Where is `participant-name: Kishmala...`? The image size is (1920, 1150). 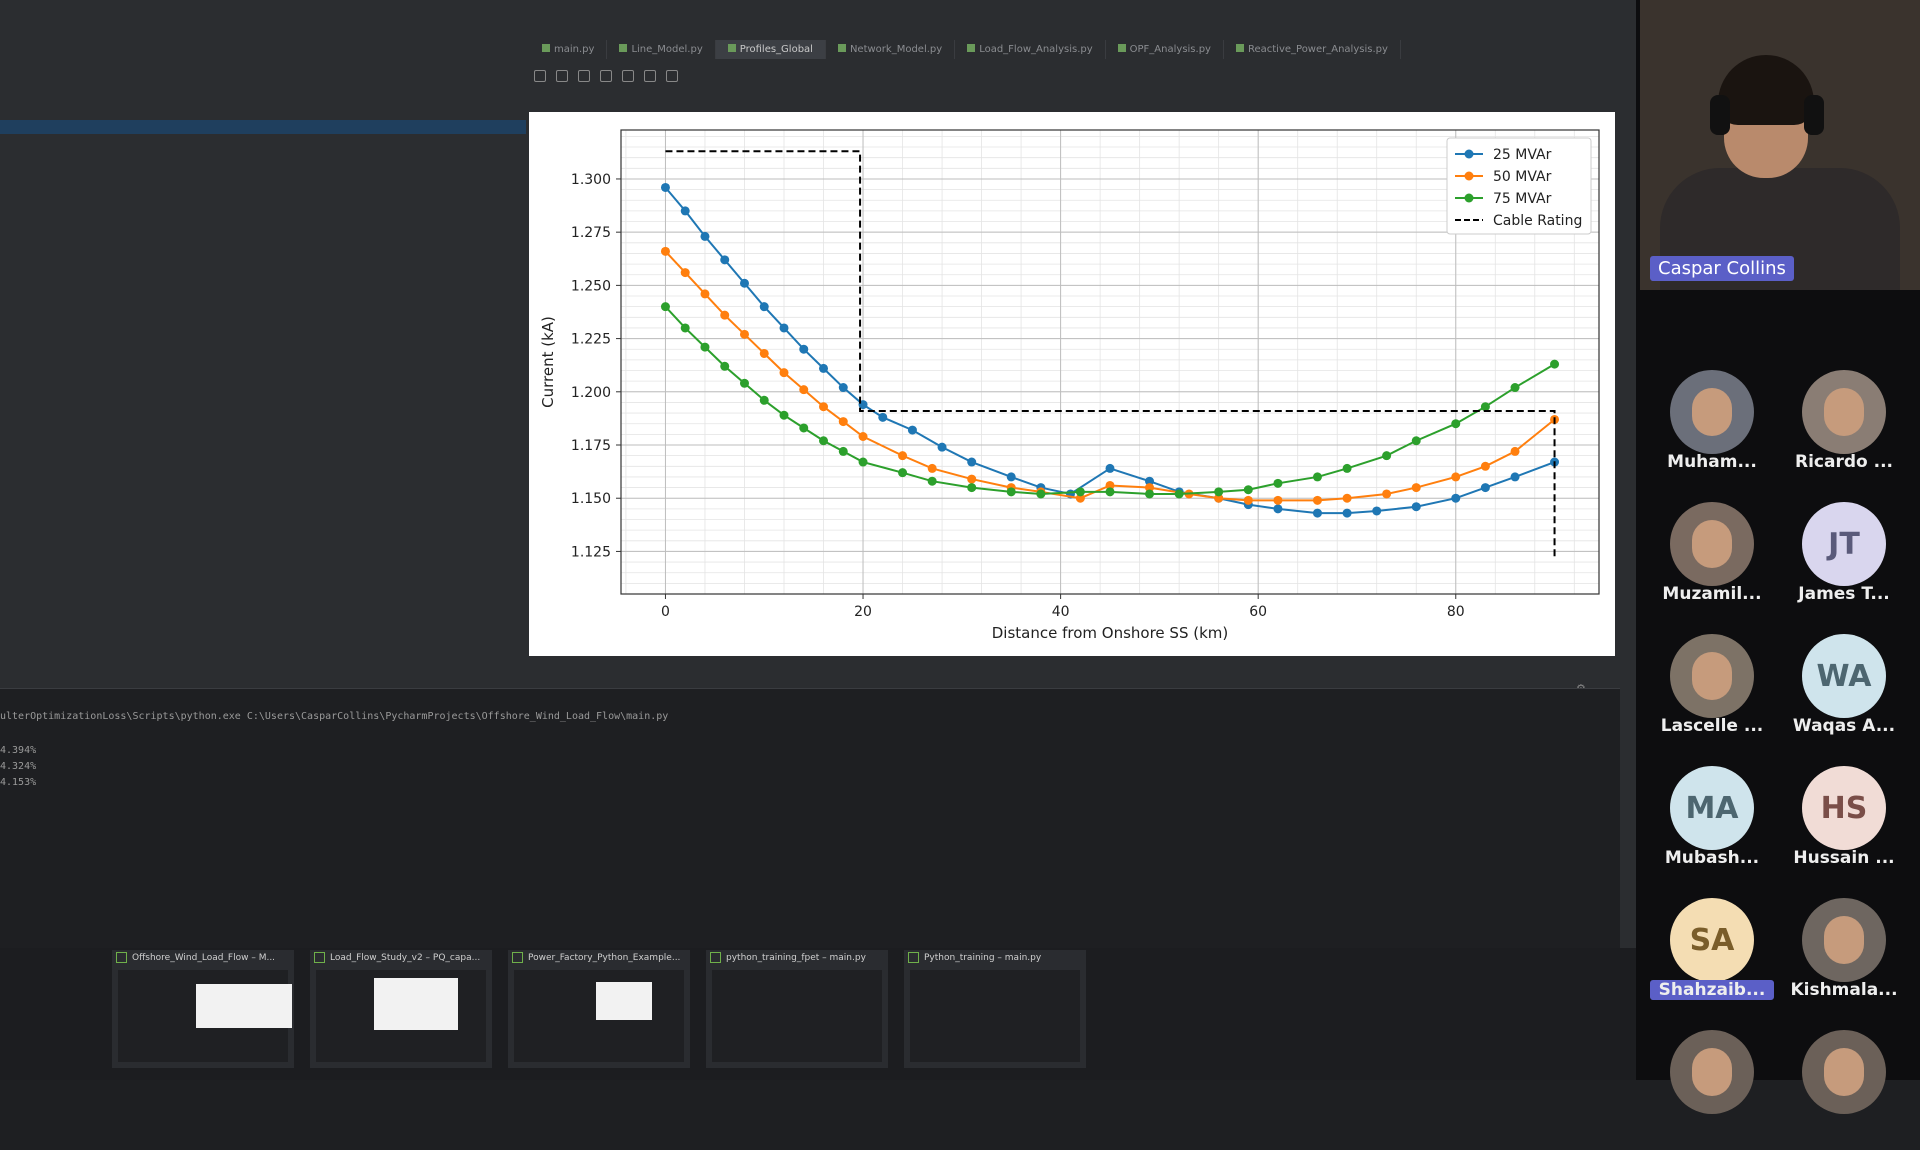
participant-name: Kishmala... is located at coordinates (1844, 990).